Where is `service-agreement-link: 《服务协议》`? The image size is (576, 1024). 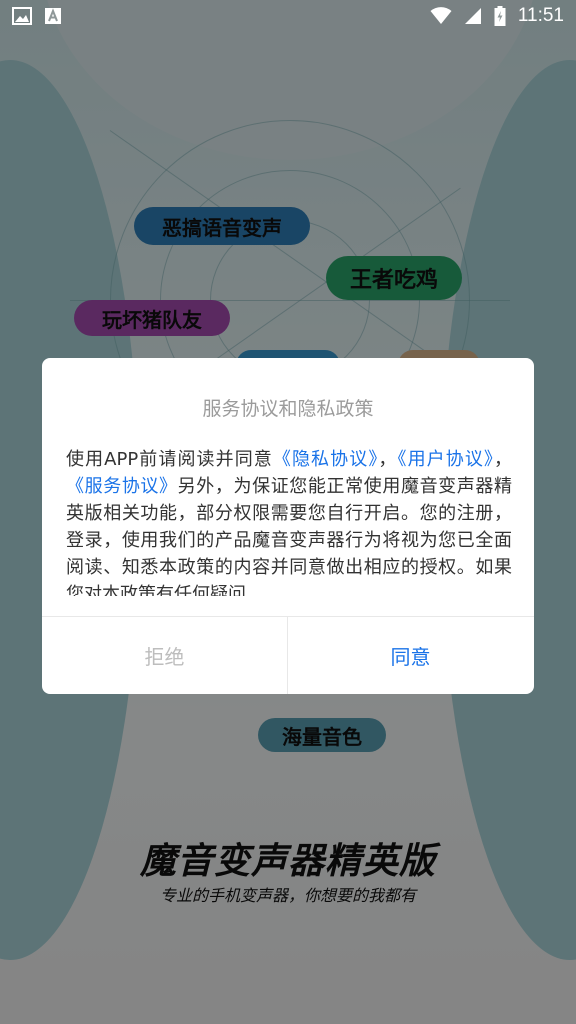 service-agreement-link: 《服务协议》 is located at coordinates (122, 486).